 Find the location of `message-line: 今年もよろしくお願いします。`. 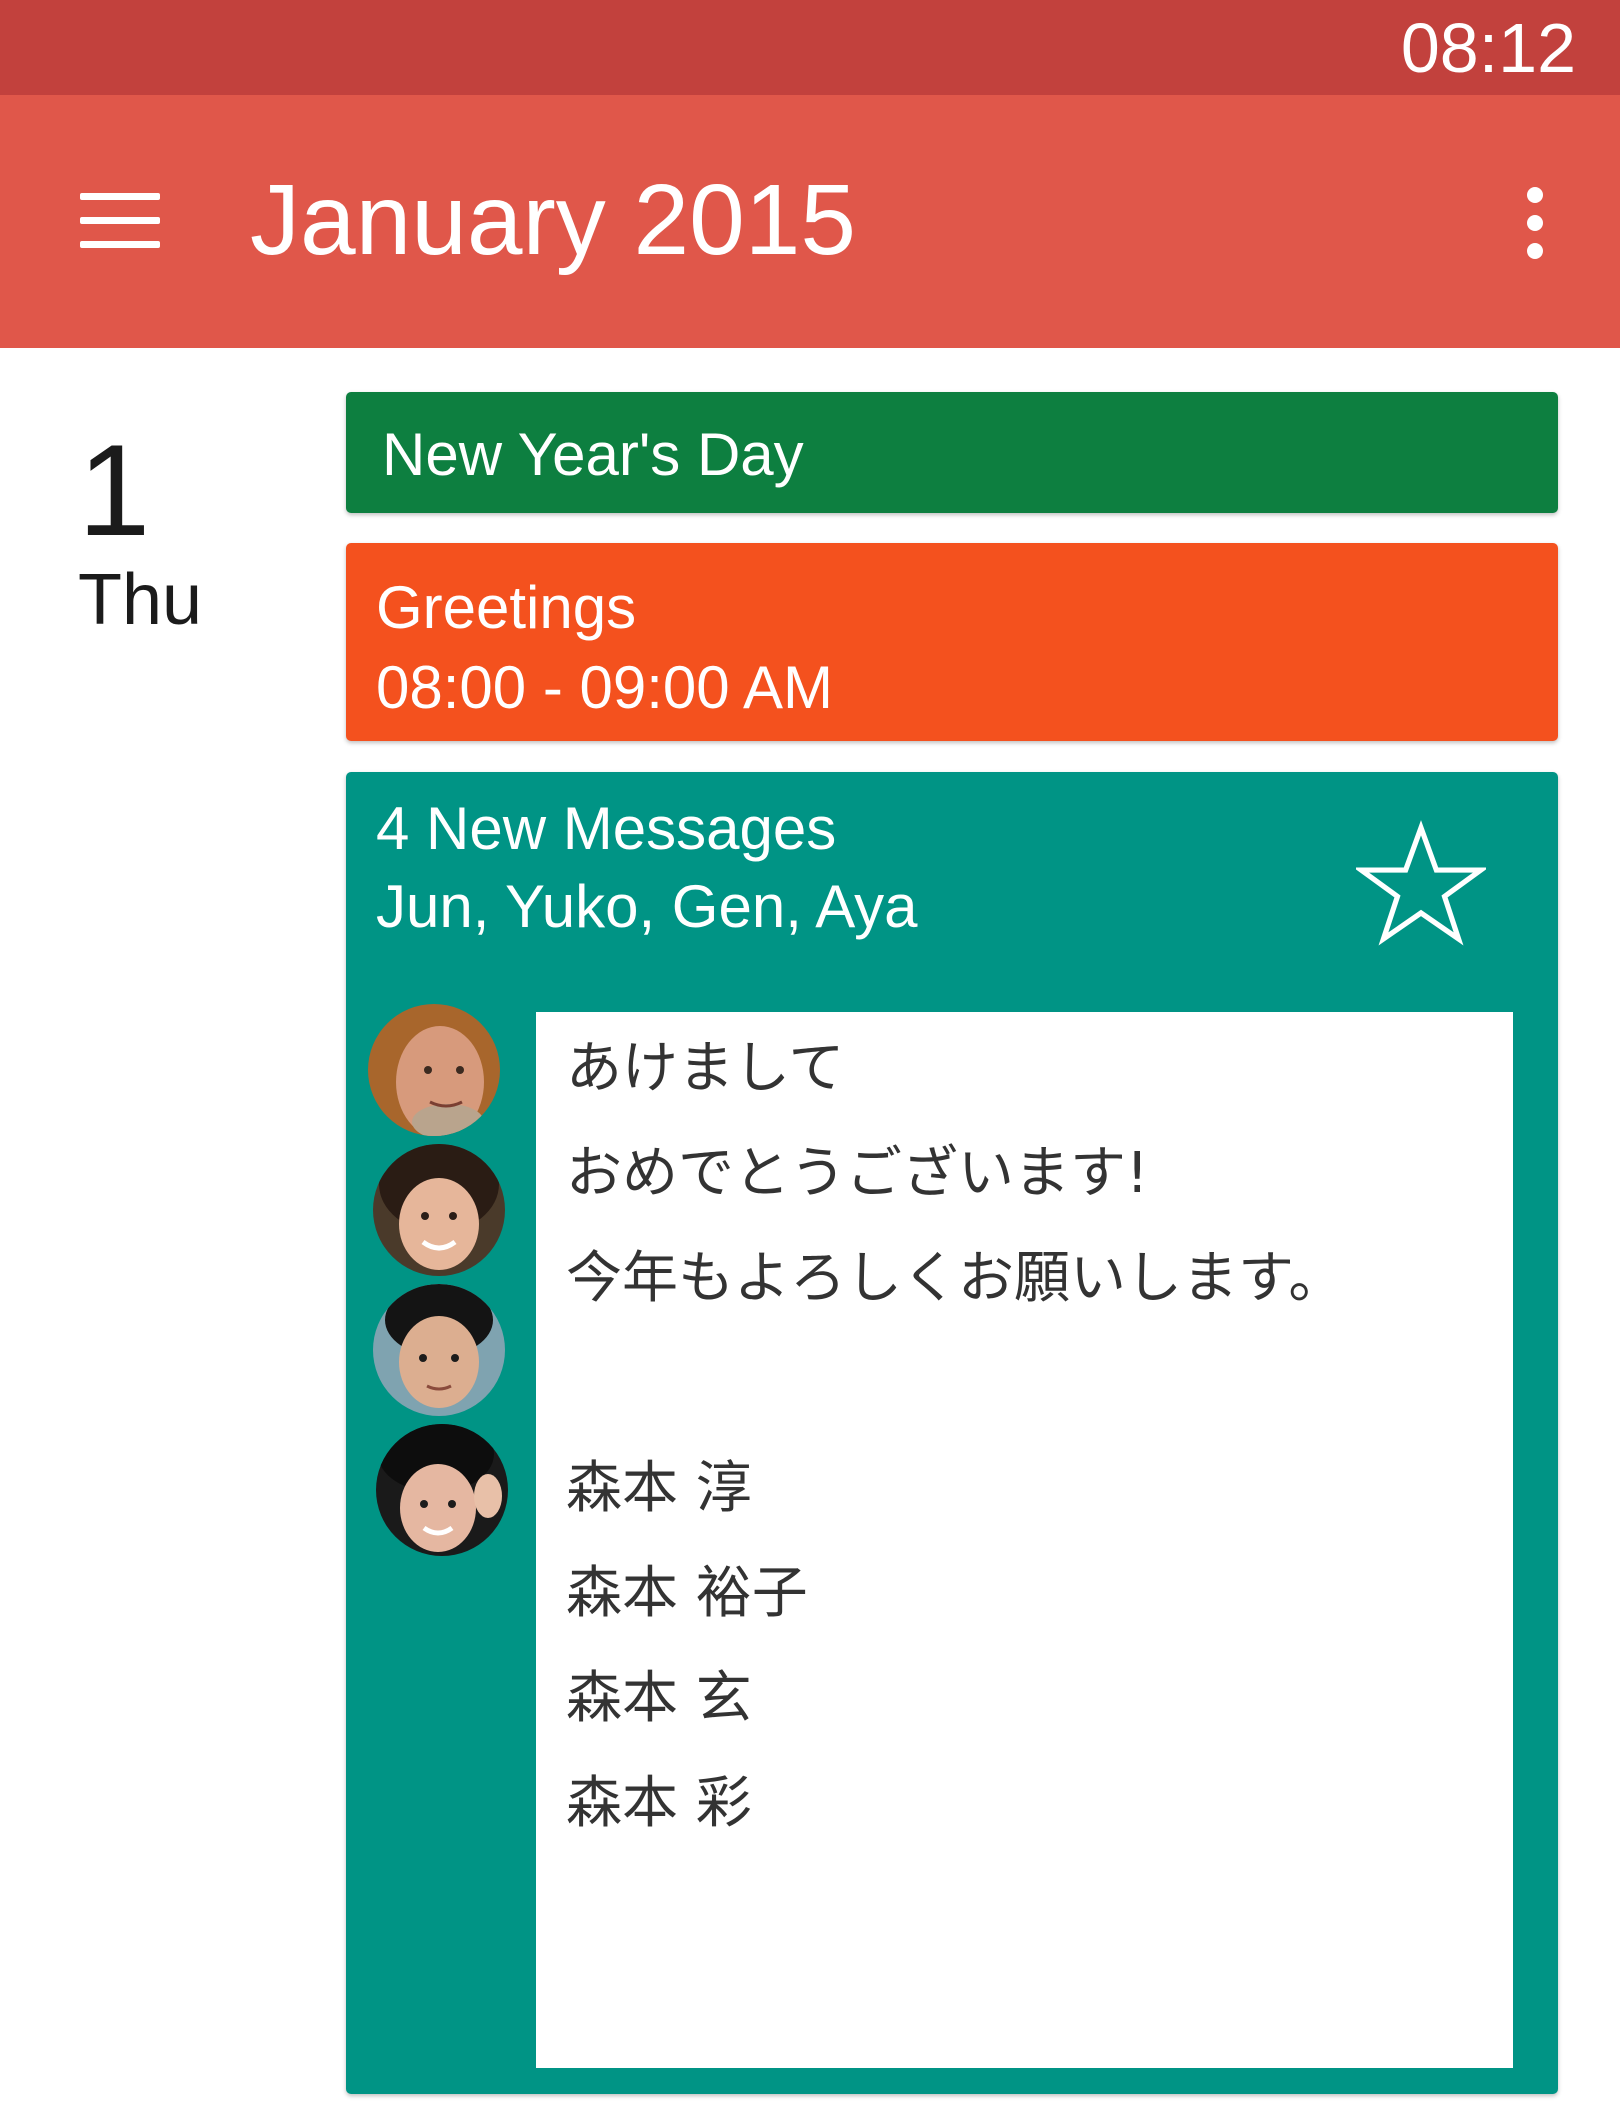

message-line: 今年もよろしくお願いします。 is located at coordinates (955, 1278).